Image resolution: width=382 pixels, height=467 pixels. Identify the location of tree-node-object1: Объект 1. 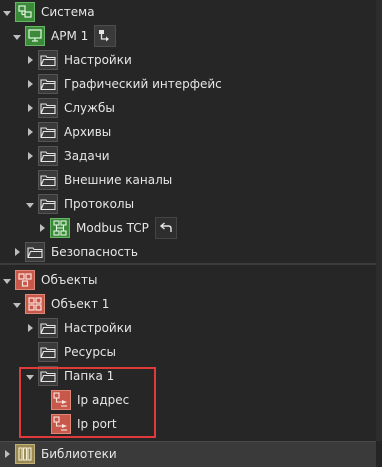
(60, 304).